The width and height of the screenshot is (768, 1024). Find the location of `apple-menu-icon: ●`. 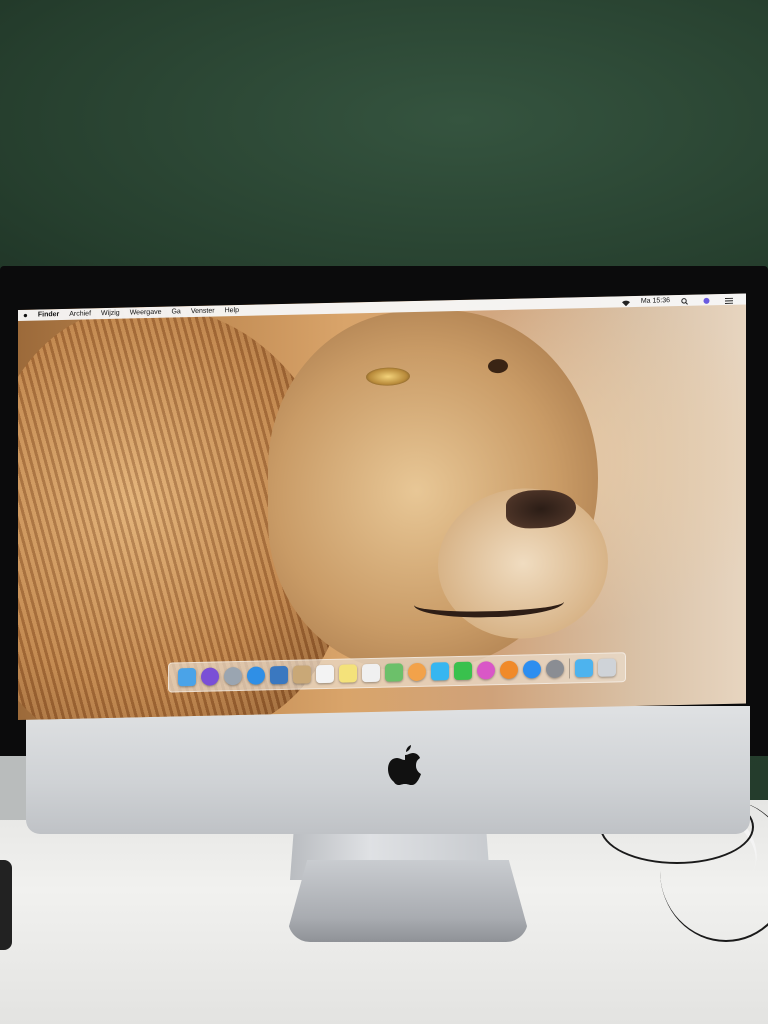

apple-menu-icon: ● is located at coordinates (25, 315).